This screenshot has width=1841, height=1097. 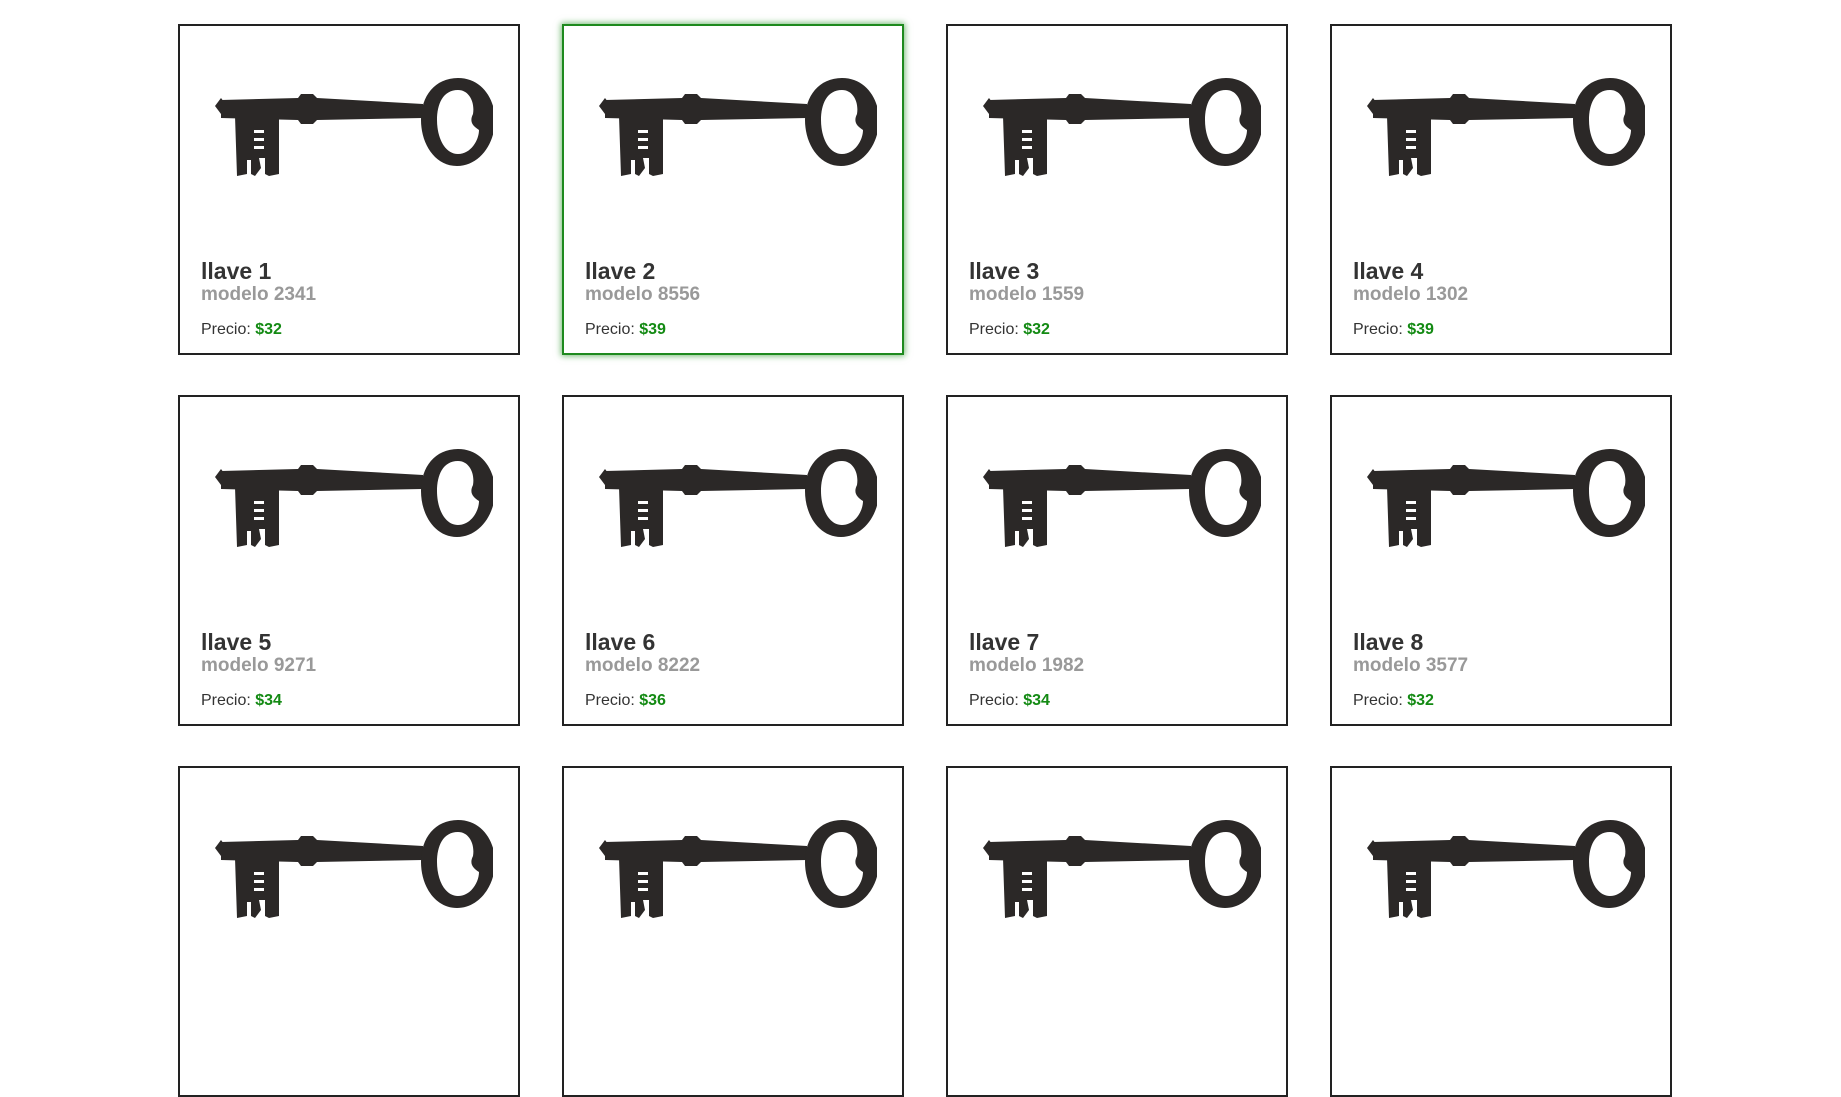 I want to click on product-name: llave 1, so click(x=236, y=271).